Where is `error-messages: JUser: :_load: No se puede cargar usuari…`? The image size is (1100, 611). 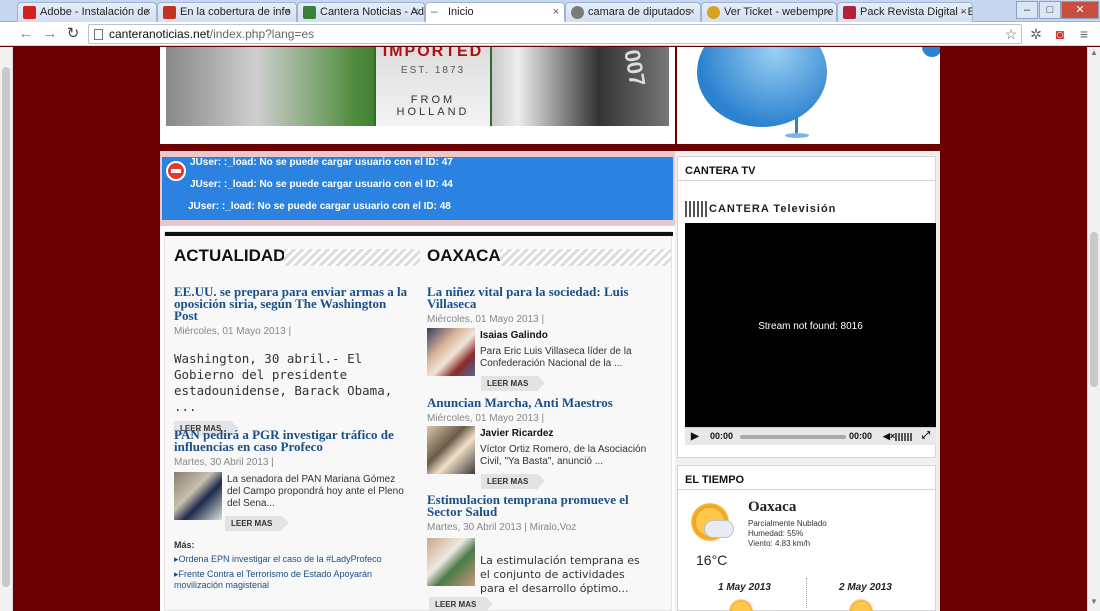 error-messages: JUser: :_load: No se puede cargar usuari… is located at coordinates (417, 188).